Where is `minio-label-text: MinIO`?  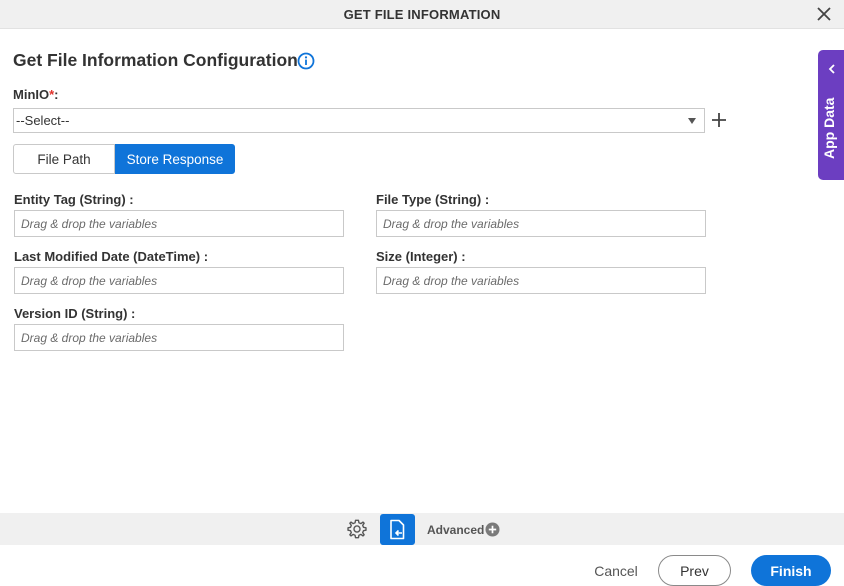 minio-label-text: MinIO is located at coordinates (31, 94).